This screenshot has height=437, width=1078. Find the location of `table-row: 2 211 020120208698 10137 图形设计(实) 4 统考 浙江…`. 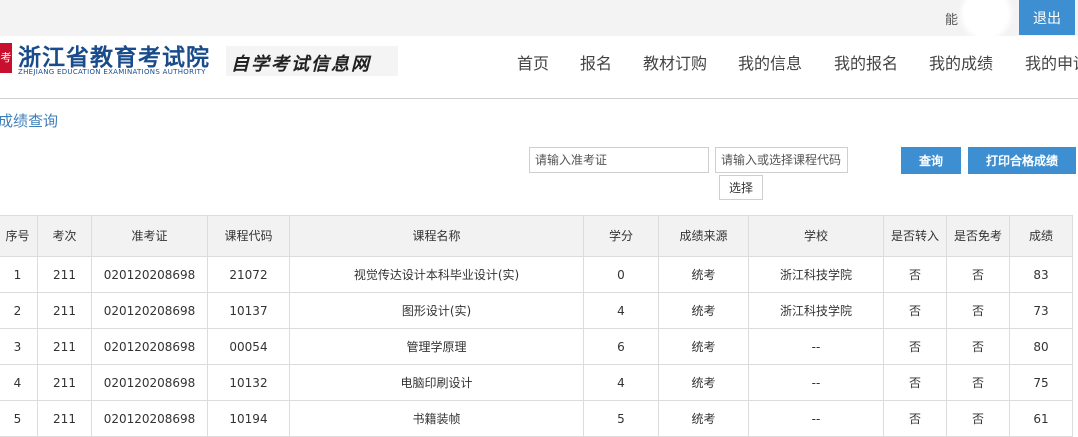

table-row: 2 211 020120208698 10137 图形设计(实) 4 统考 浙江… is located at coordinates (536, 310).